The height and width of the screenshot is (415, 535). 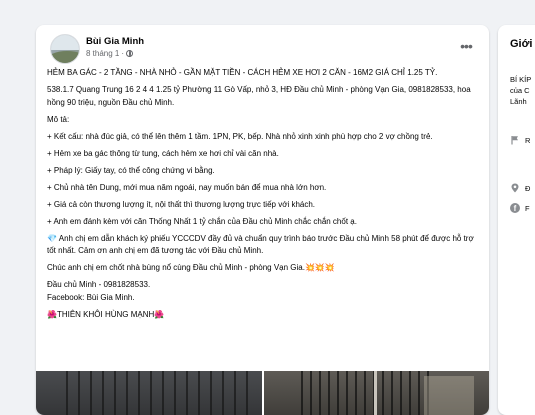 I want to click on more-options-button: •••, so click(x=466, y=46).